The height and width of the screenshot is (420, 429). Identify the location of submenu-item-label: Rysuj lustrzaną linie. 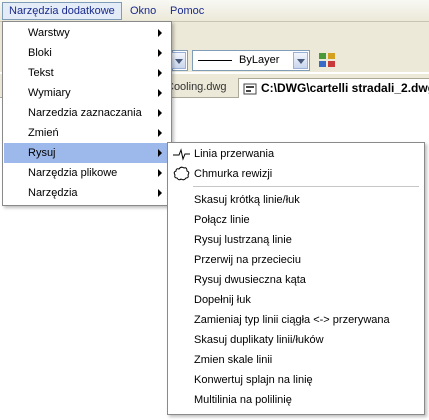
(243, 240).